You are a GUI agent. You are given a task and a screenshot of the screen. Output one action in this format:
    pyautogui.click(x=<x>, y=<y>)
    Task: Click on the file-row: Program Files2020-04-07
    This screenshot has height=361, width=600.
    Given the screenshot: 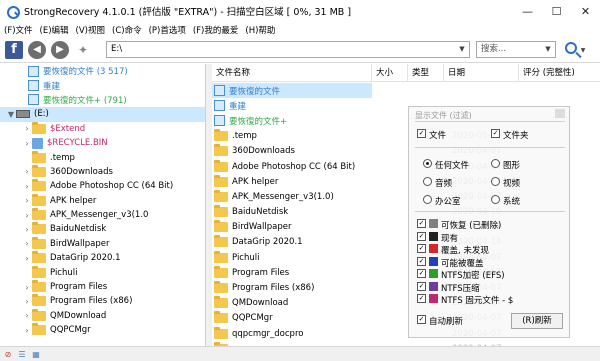 What is the action you would take?
    pyautogui.click(x=356, y=272)
    